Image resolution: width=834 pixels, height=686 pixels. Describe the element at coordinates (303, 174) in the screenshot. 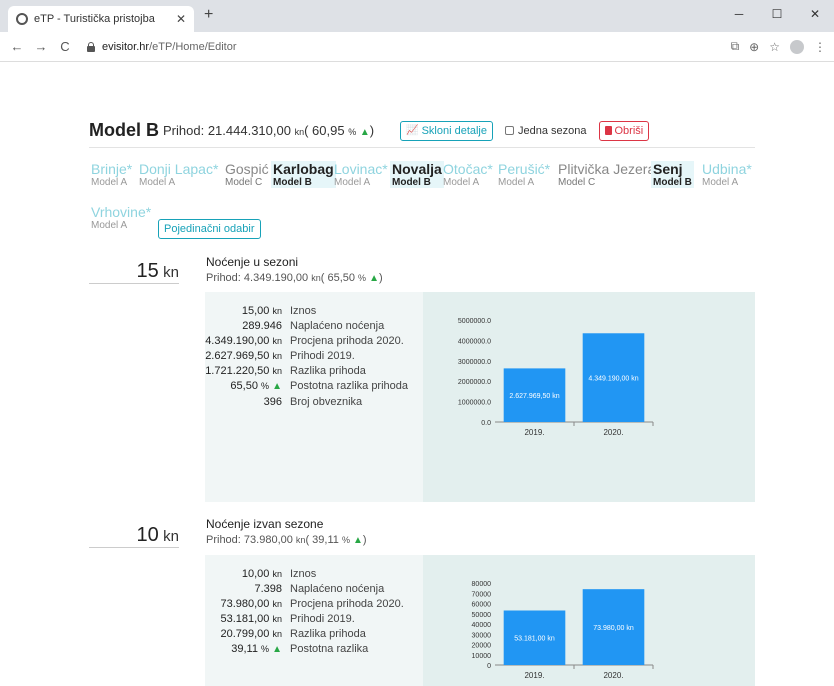

I see `city-karlobag: Karlobag Model B` at that location.